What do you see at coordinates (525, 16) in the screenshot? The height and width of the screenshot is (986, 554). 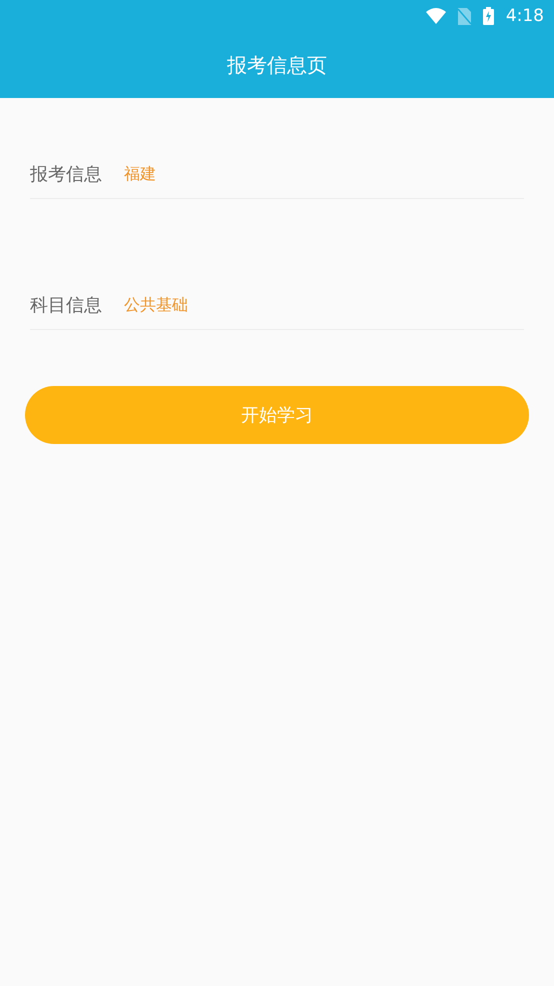 I see `status-time: 4:18` at bounding box center [525, 16].